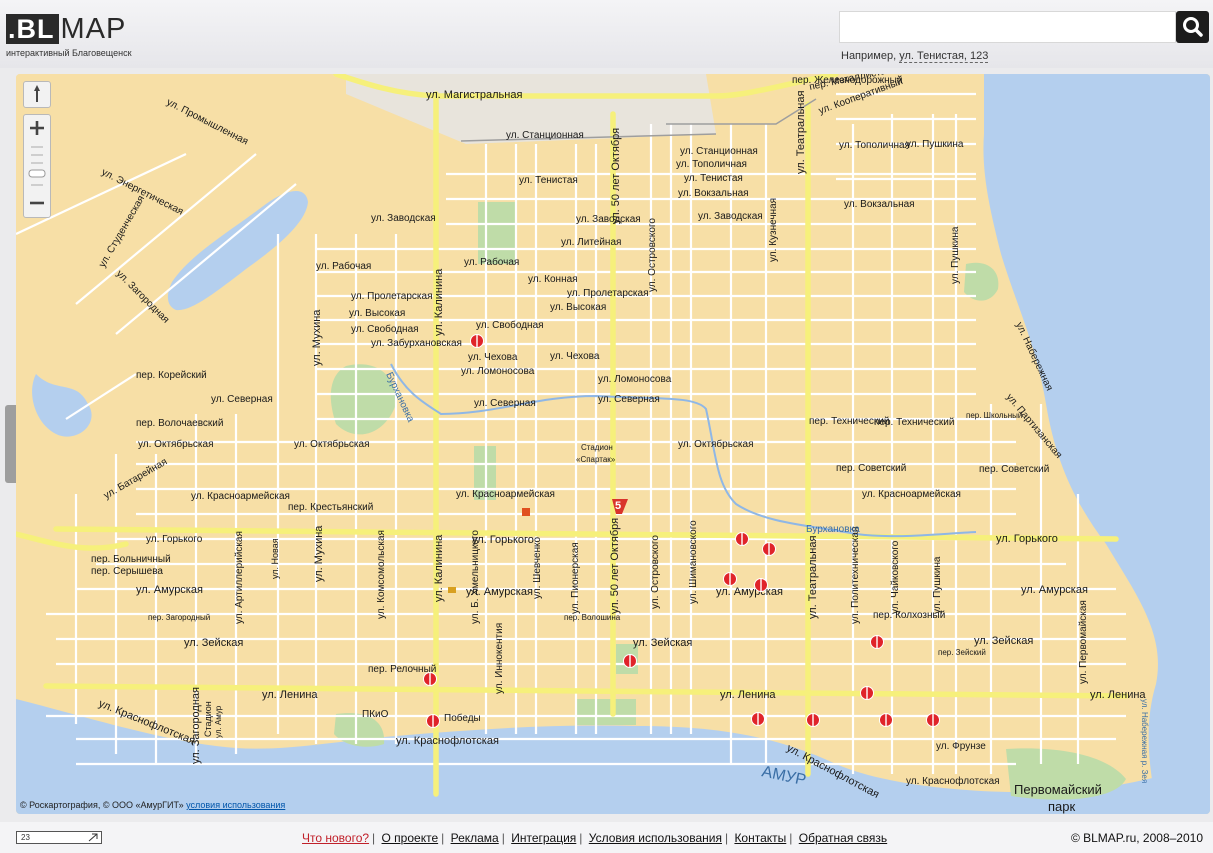  Describe the element at coordinates (843, 838) in the screenshot. I see `footer-link-feedback: Обратная связь` at that location.